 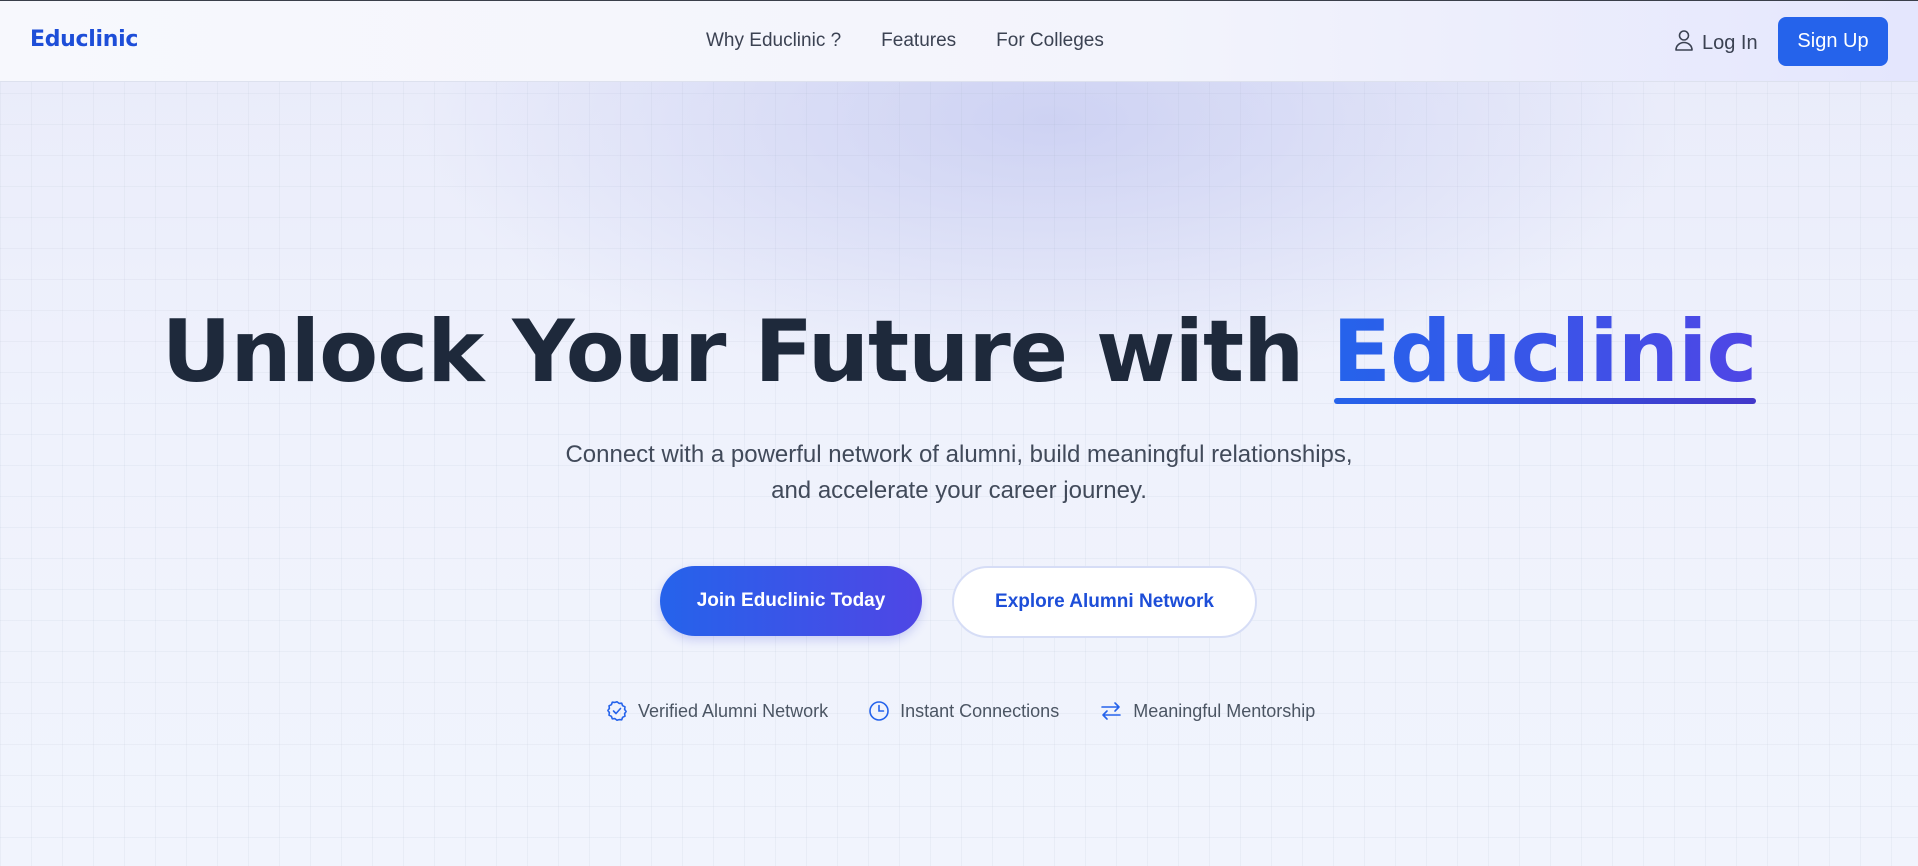 I want to click on arrows-exchange-icon, so click(x=1111, y=711).